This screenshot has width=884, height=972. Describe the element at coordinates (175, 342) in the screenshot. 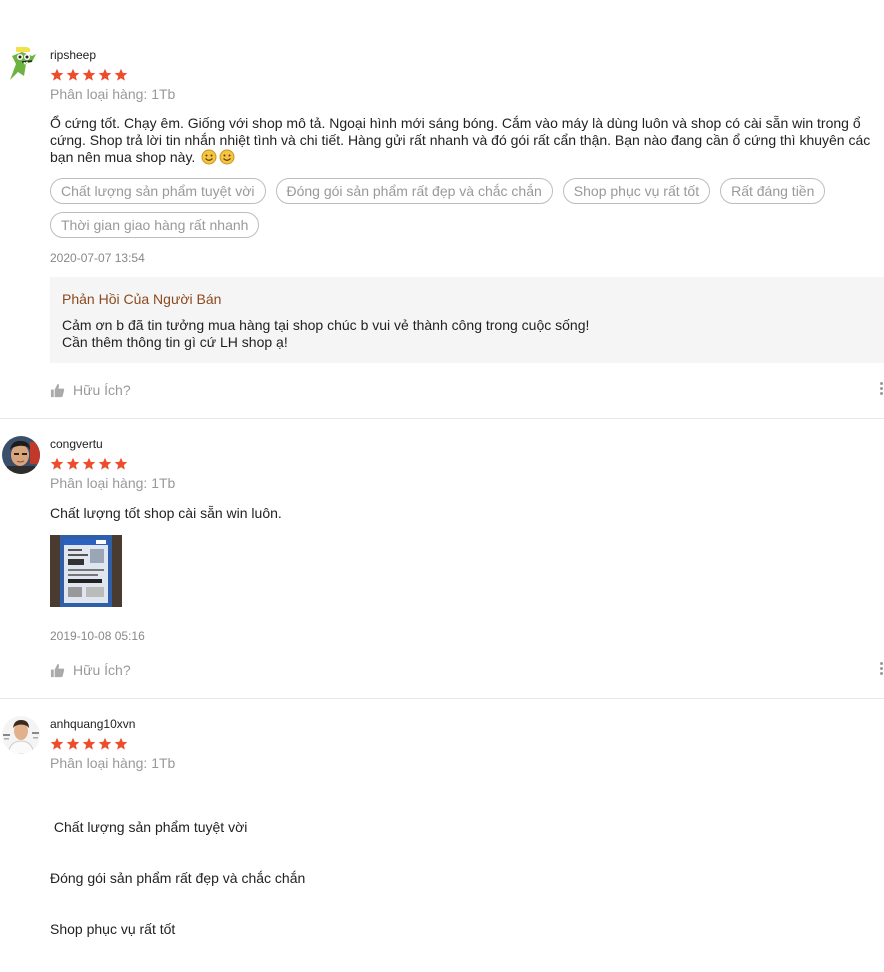

I see `seller-reply-line: Cần thêm thông tin gì cứ LH shop ạ!` at that location.